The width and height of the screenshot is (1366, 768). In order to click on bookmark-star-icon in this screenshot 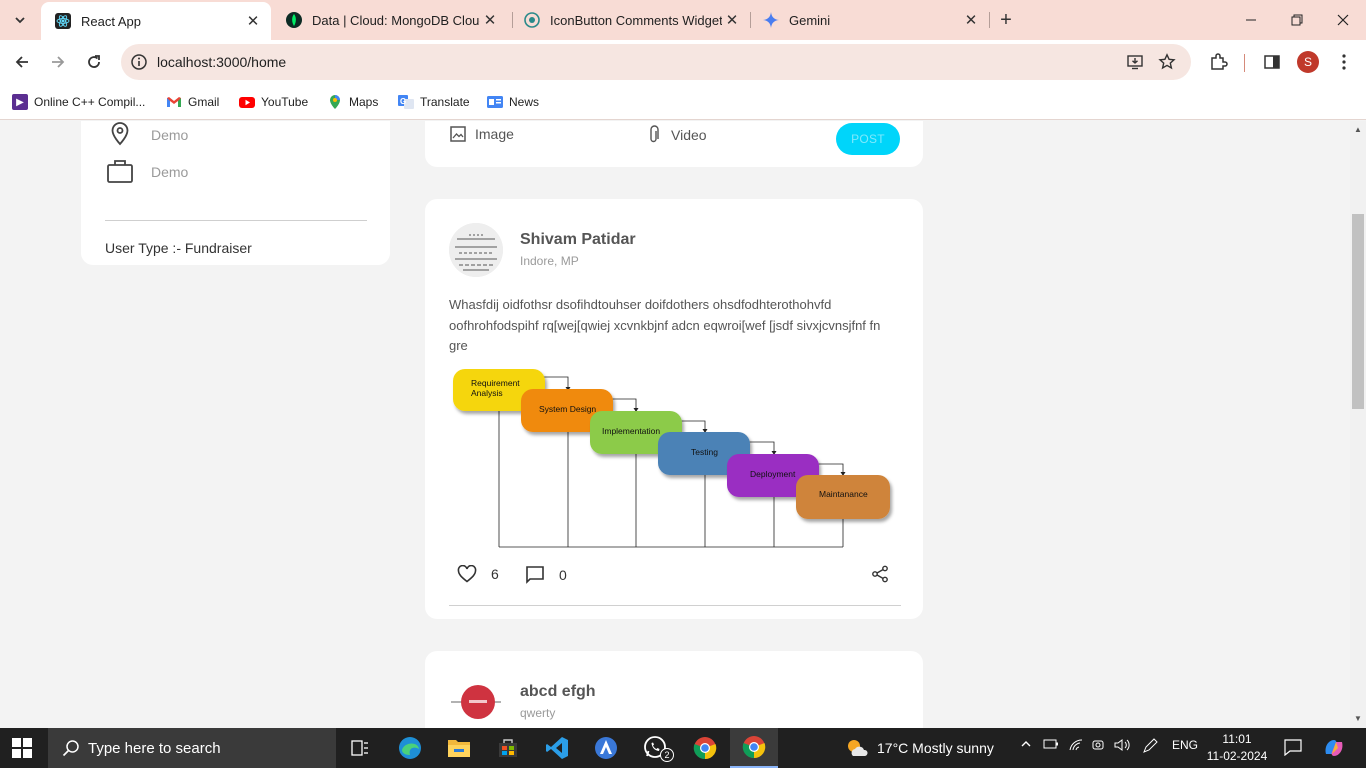, I will do `click(1167, 62)`.